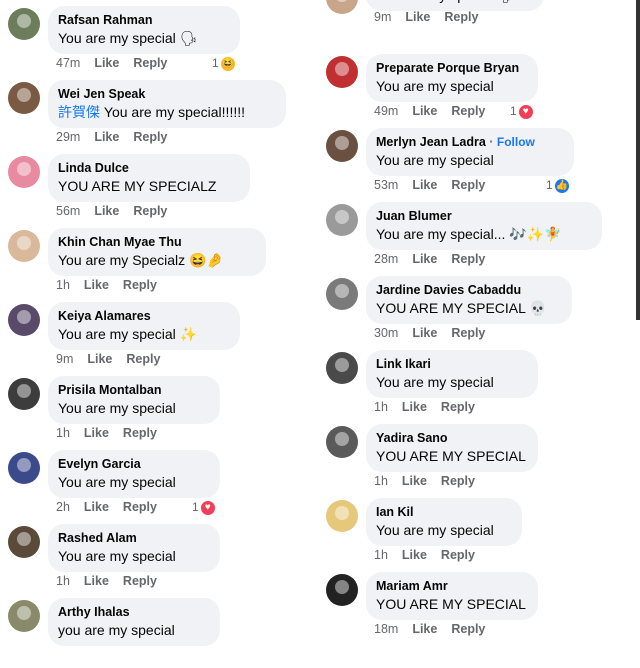 The height and width of the screenshot is (668, 640). Describe the element at coordinates (93, 168) in the screenshot. I see `author-name: Linda Dulce` at that location.